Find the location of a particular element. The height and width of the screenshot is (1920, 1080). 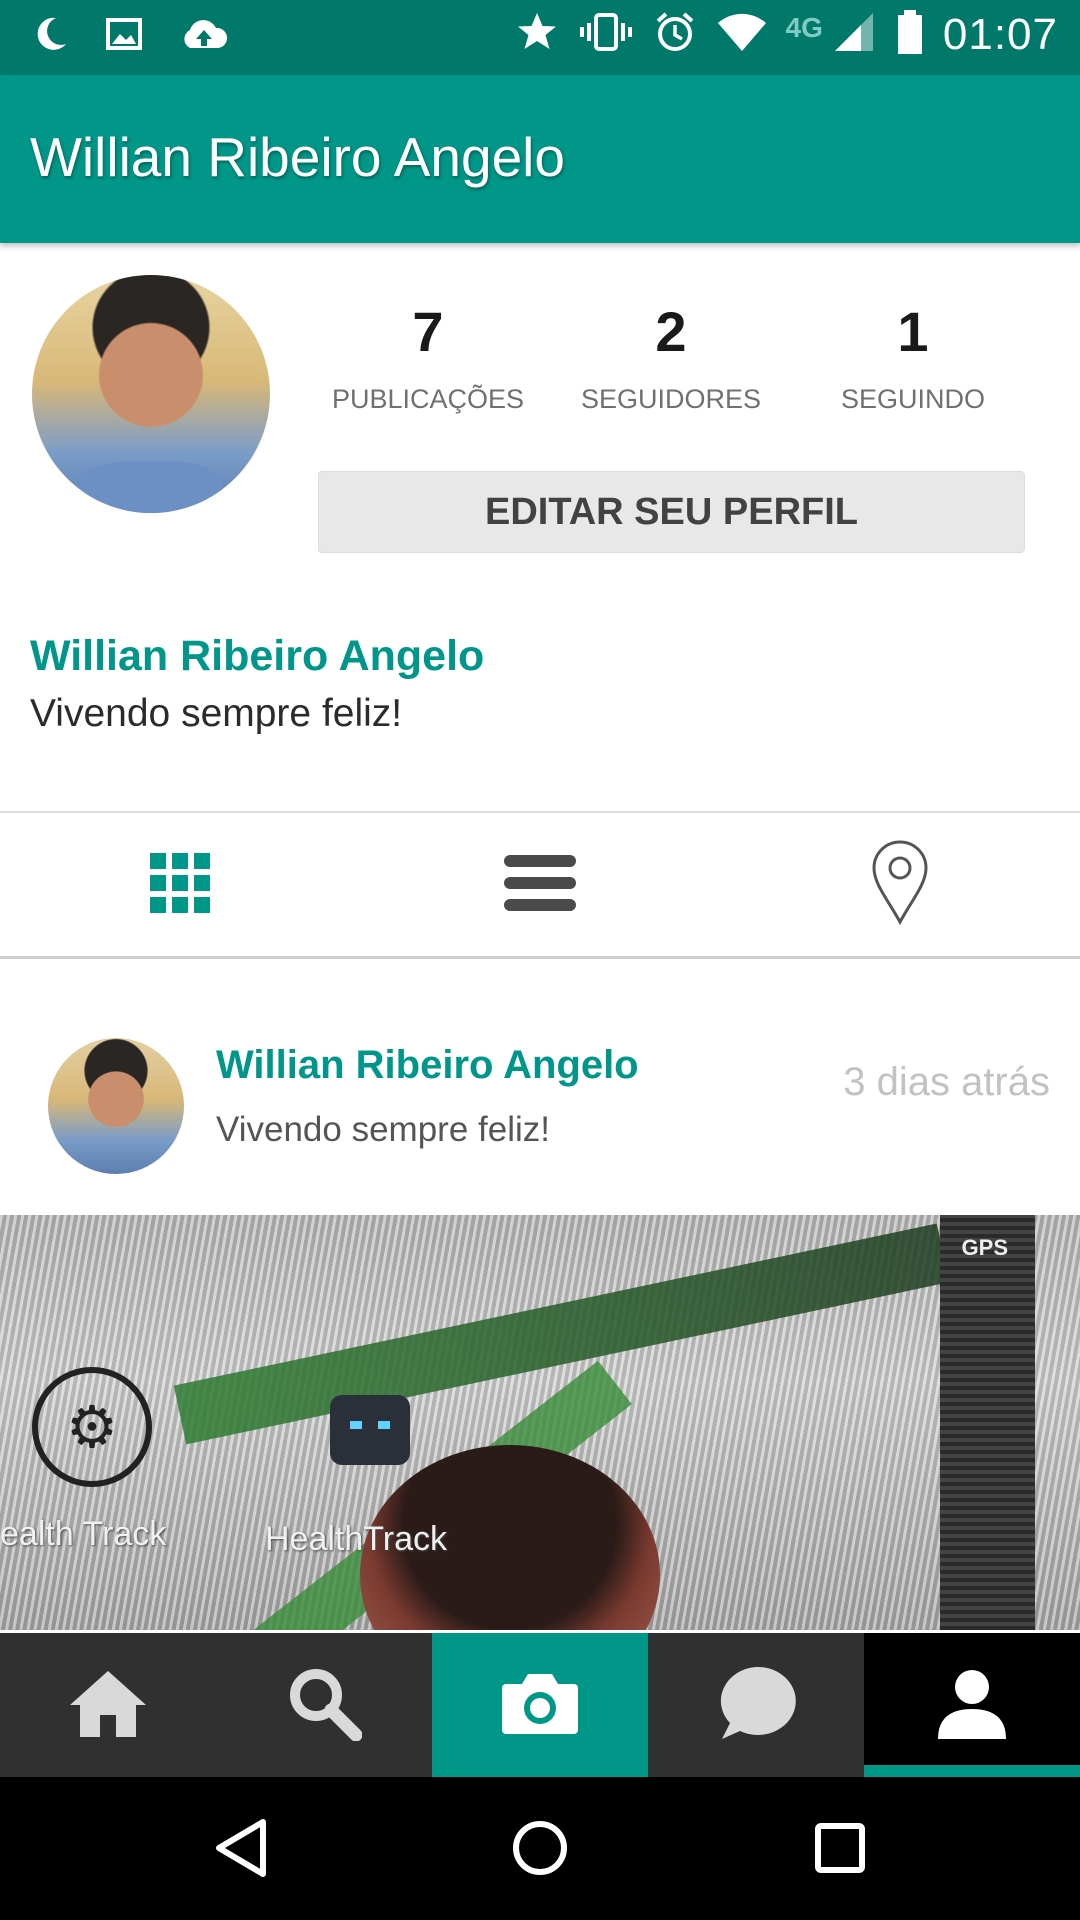

tab-location-view is located at coordinates (900, 885).